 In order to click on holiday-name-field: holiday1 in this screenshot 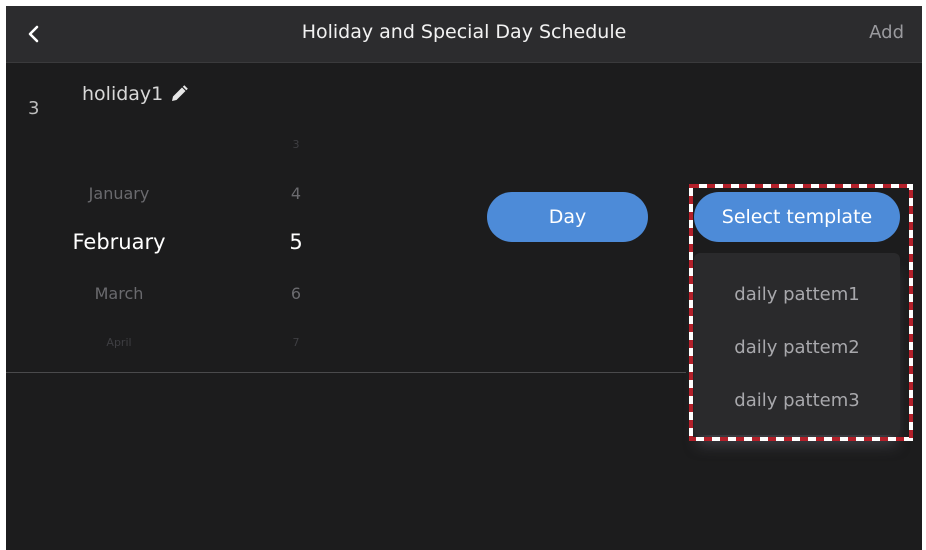, I will do `click(135, 94)`.